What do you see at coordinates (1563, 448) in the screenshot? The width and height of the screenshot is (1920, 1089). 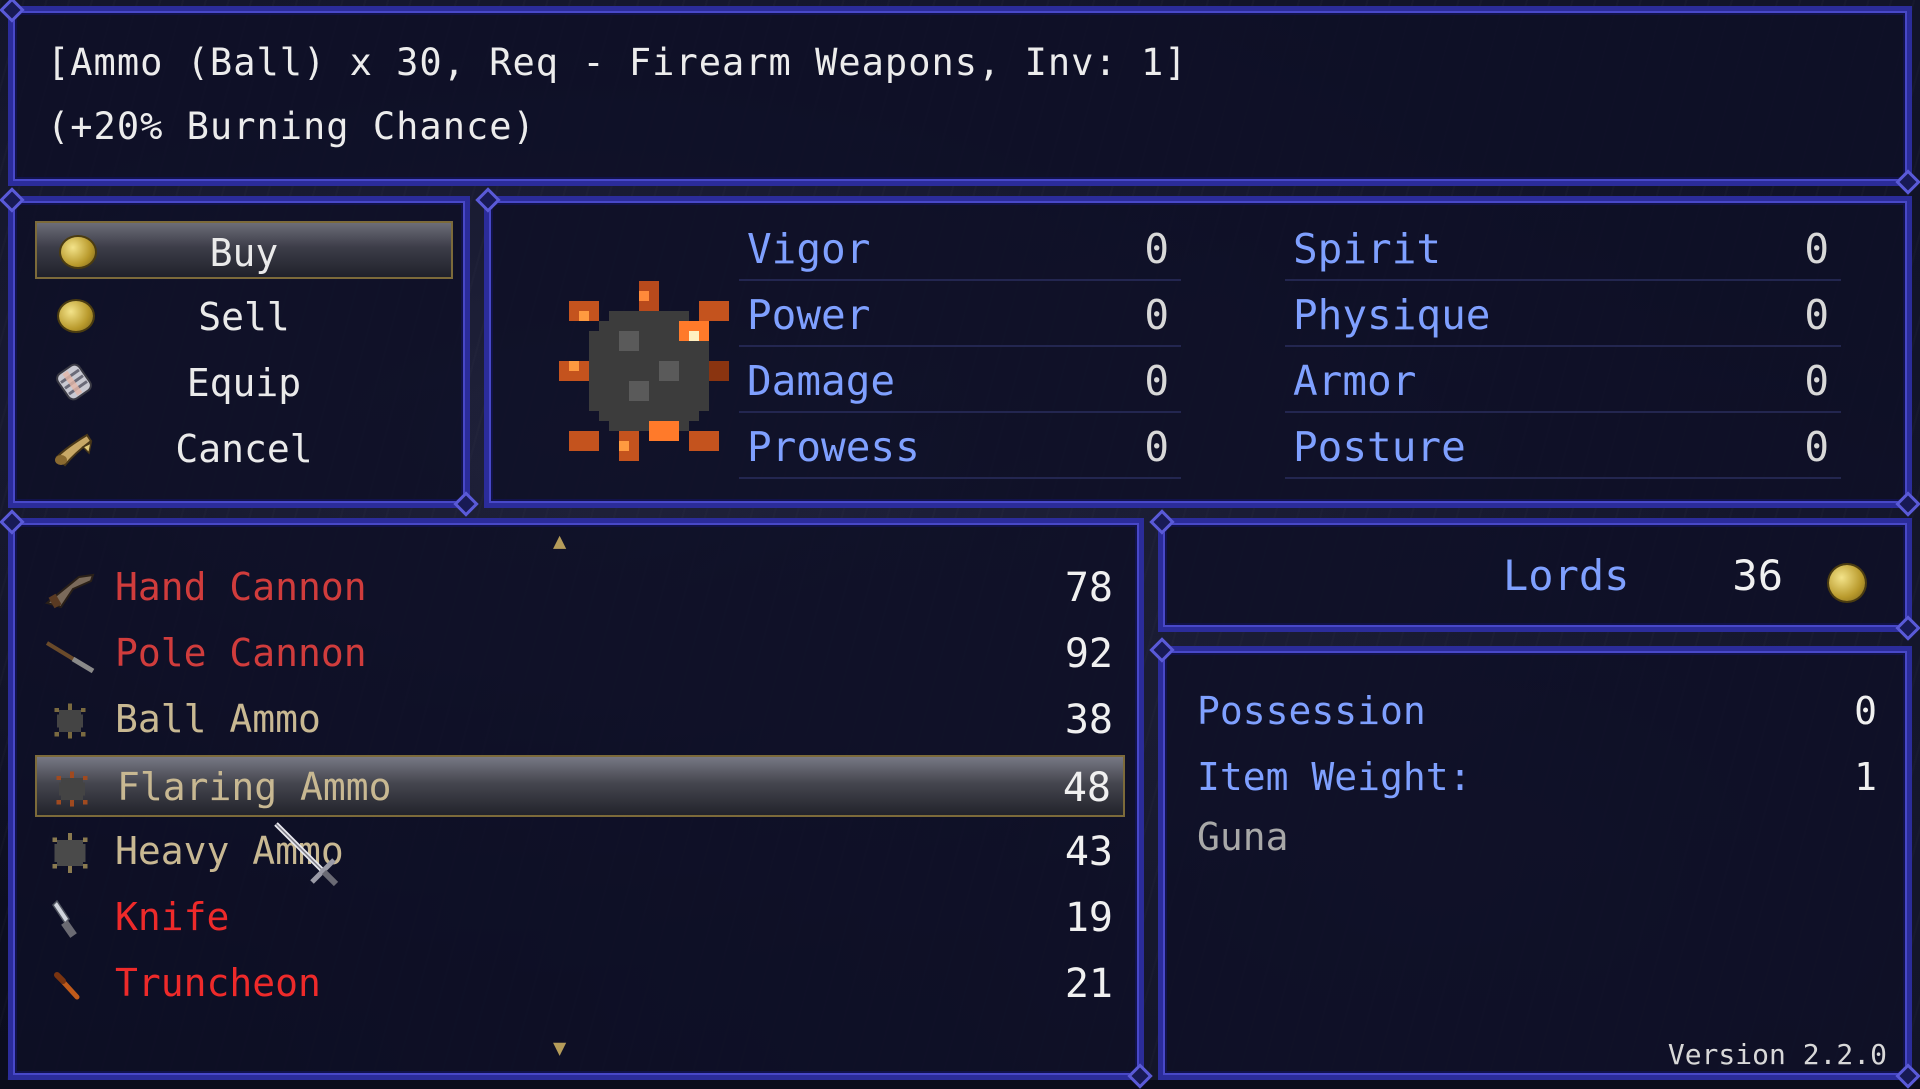 I see `stat-posture: Posture 0` at bounding box center [1563, 448].